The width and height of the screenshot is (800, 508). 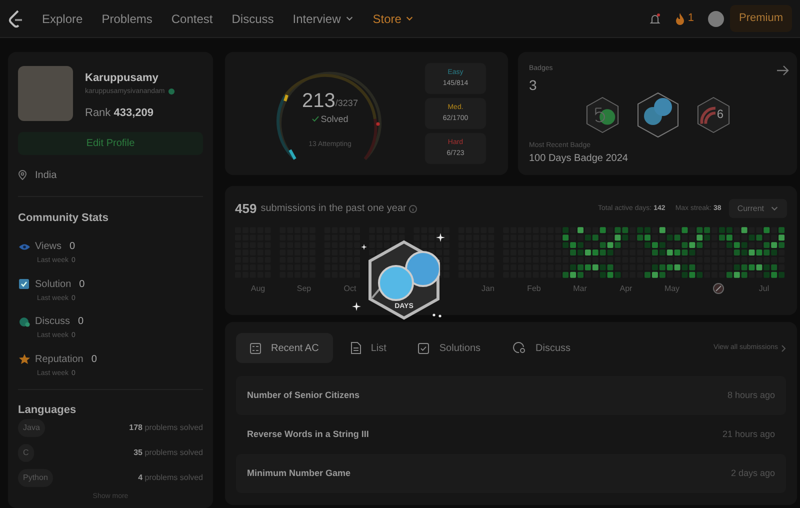 What do you see at coordinates (511, 434) in the screenshot?
I see `submission-row: Reverse Words in a String III 21 hours ago` at bounding box center [511, 434].